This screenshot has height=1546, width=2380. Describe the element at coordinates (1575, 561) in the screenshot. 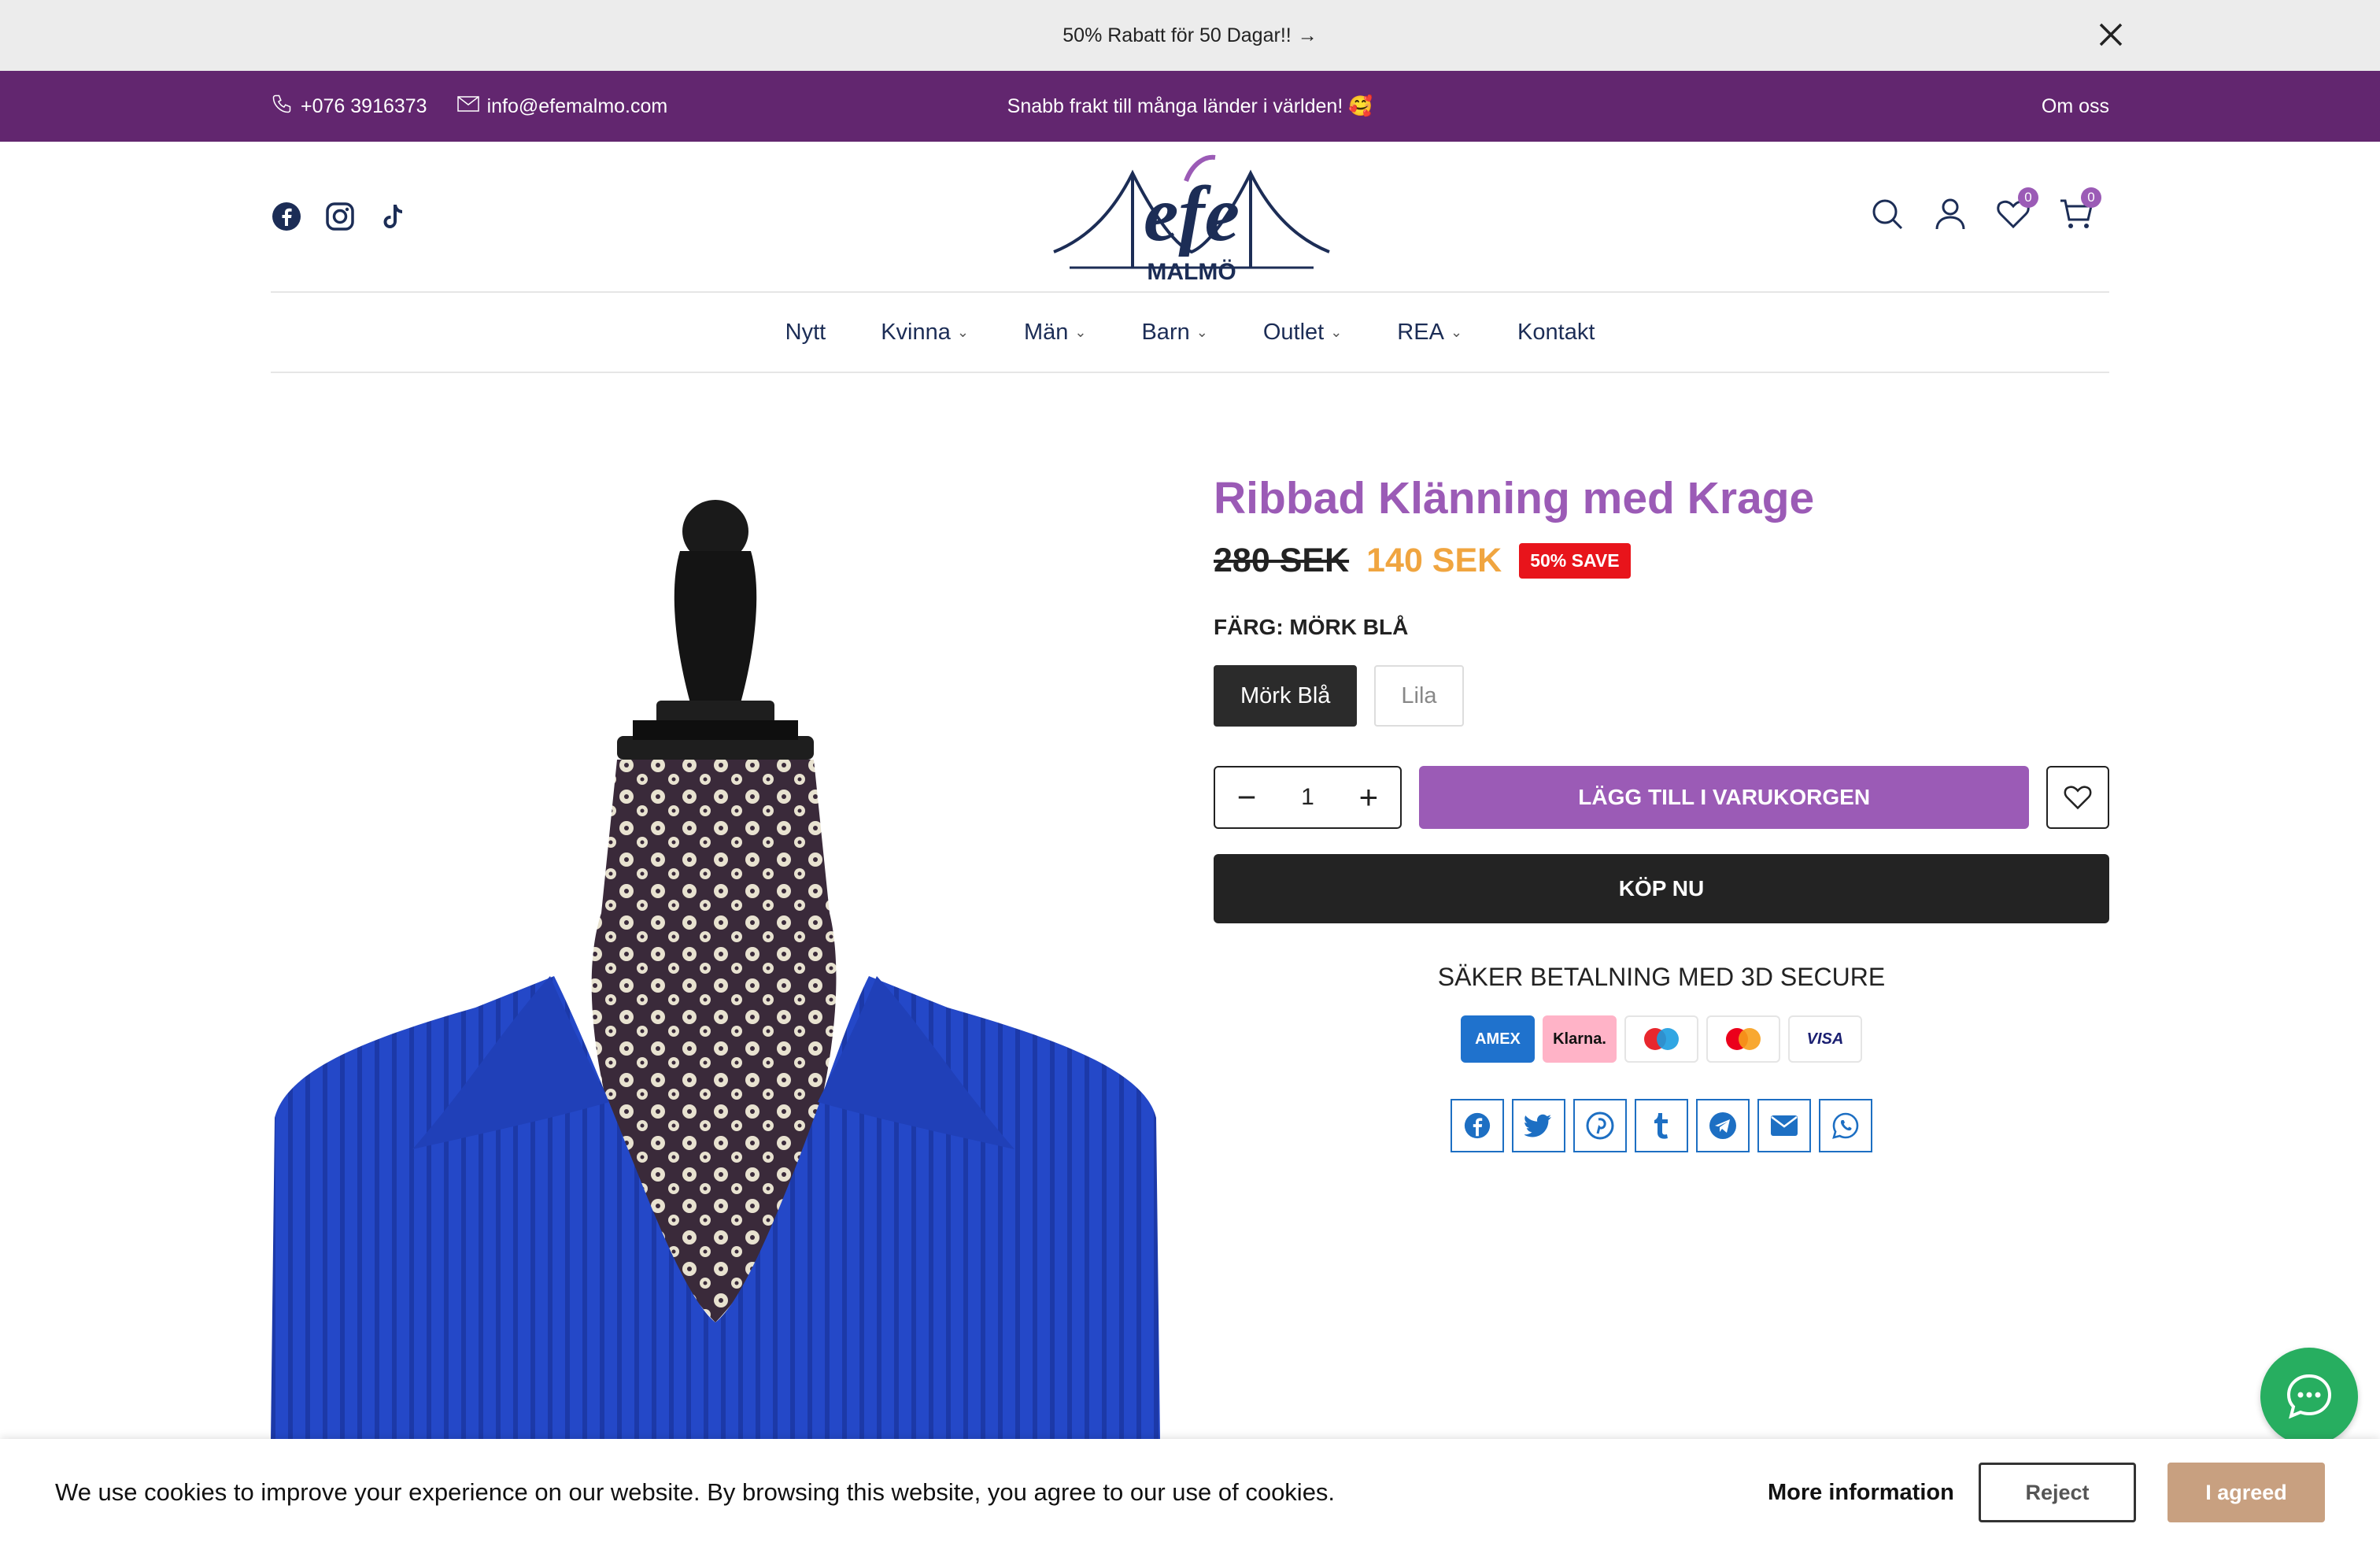

I see `save-badge: 50% SAVE` at that location.